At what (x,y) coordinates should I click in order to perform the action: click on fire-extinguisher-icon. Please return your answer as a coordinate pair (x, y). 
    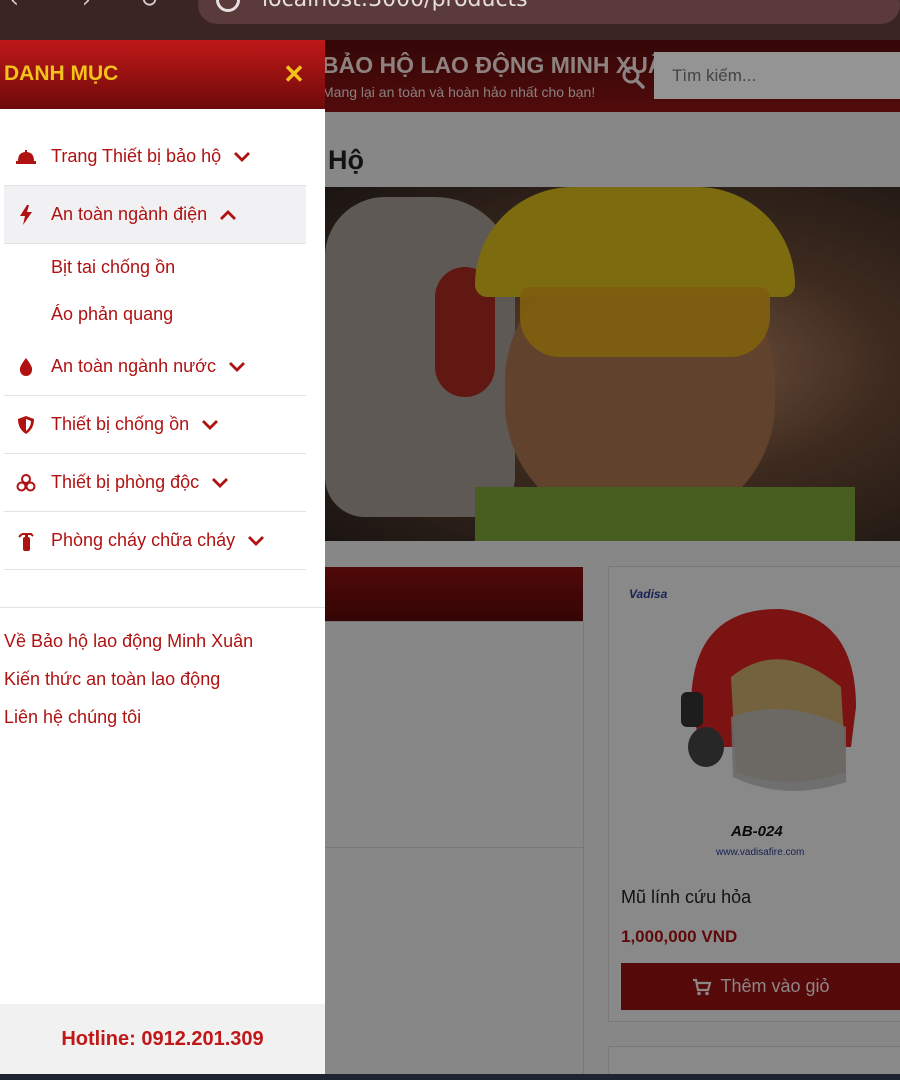
    Looking at the image, I should click on (26, 541).